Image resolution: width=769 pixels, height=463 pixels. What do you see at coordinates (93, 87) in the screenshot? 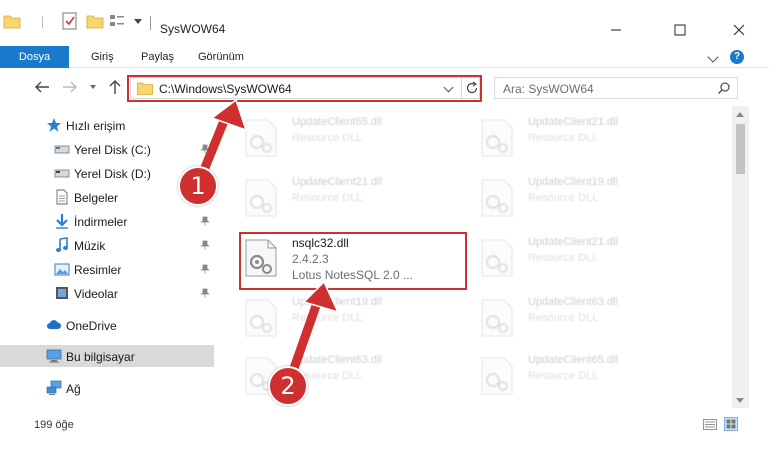
I see `recent-locations-icon` at bounding box center [93, 87].